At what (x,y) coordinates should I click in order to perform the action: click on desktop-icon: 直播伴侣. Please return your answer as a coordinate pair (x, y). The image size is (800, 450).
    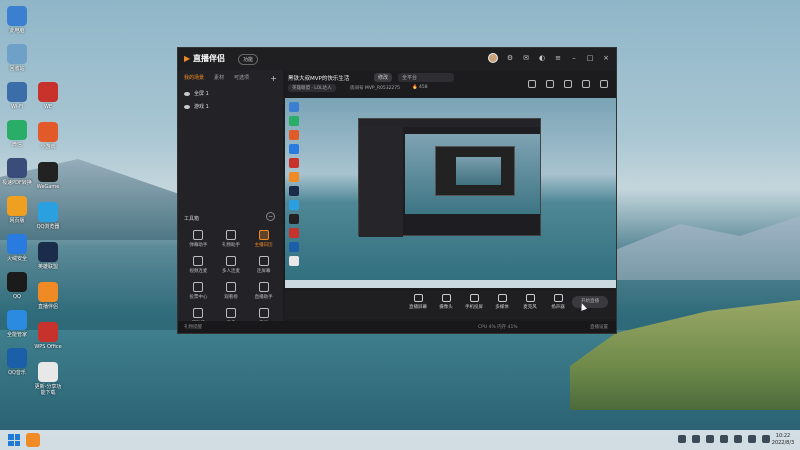
    Looking at the image, I should click on (48, 296).